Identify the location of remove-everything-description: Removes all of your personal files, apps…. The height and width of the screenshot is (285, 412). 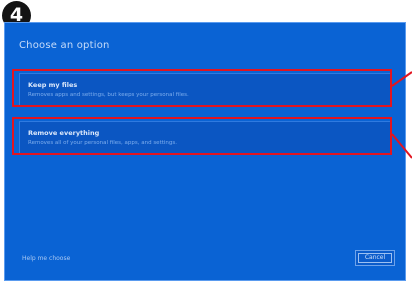
(103, 143).